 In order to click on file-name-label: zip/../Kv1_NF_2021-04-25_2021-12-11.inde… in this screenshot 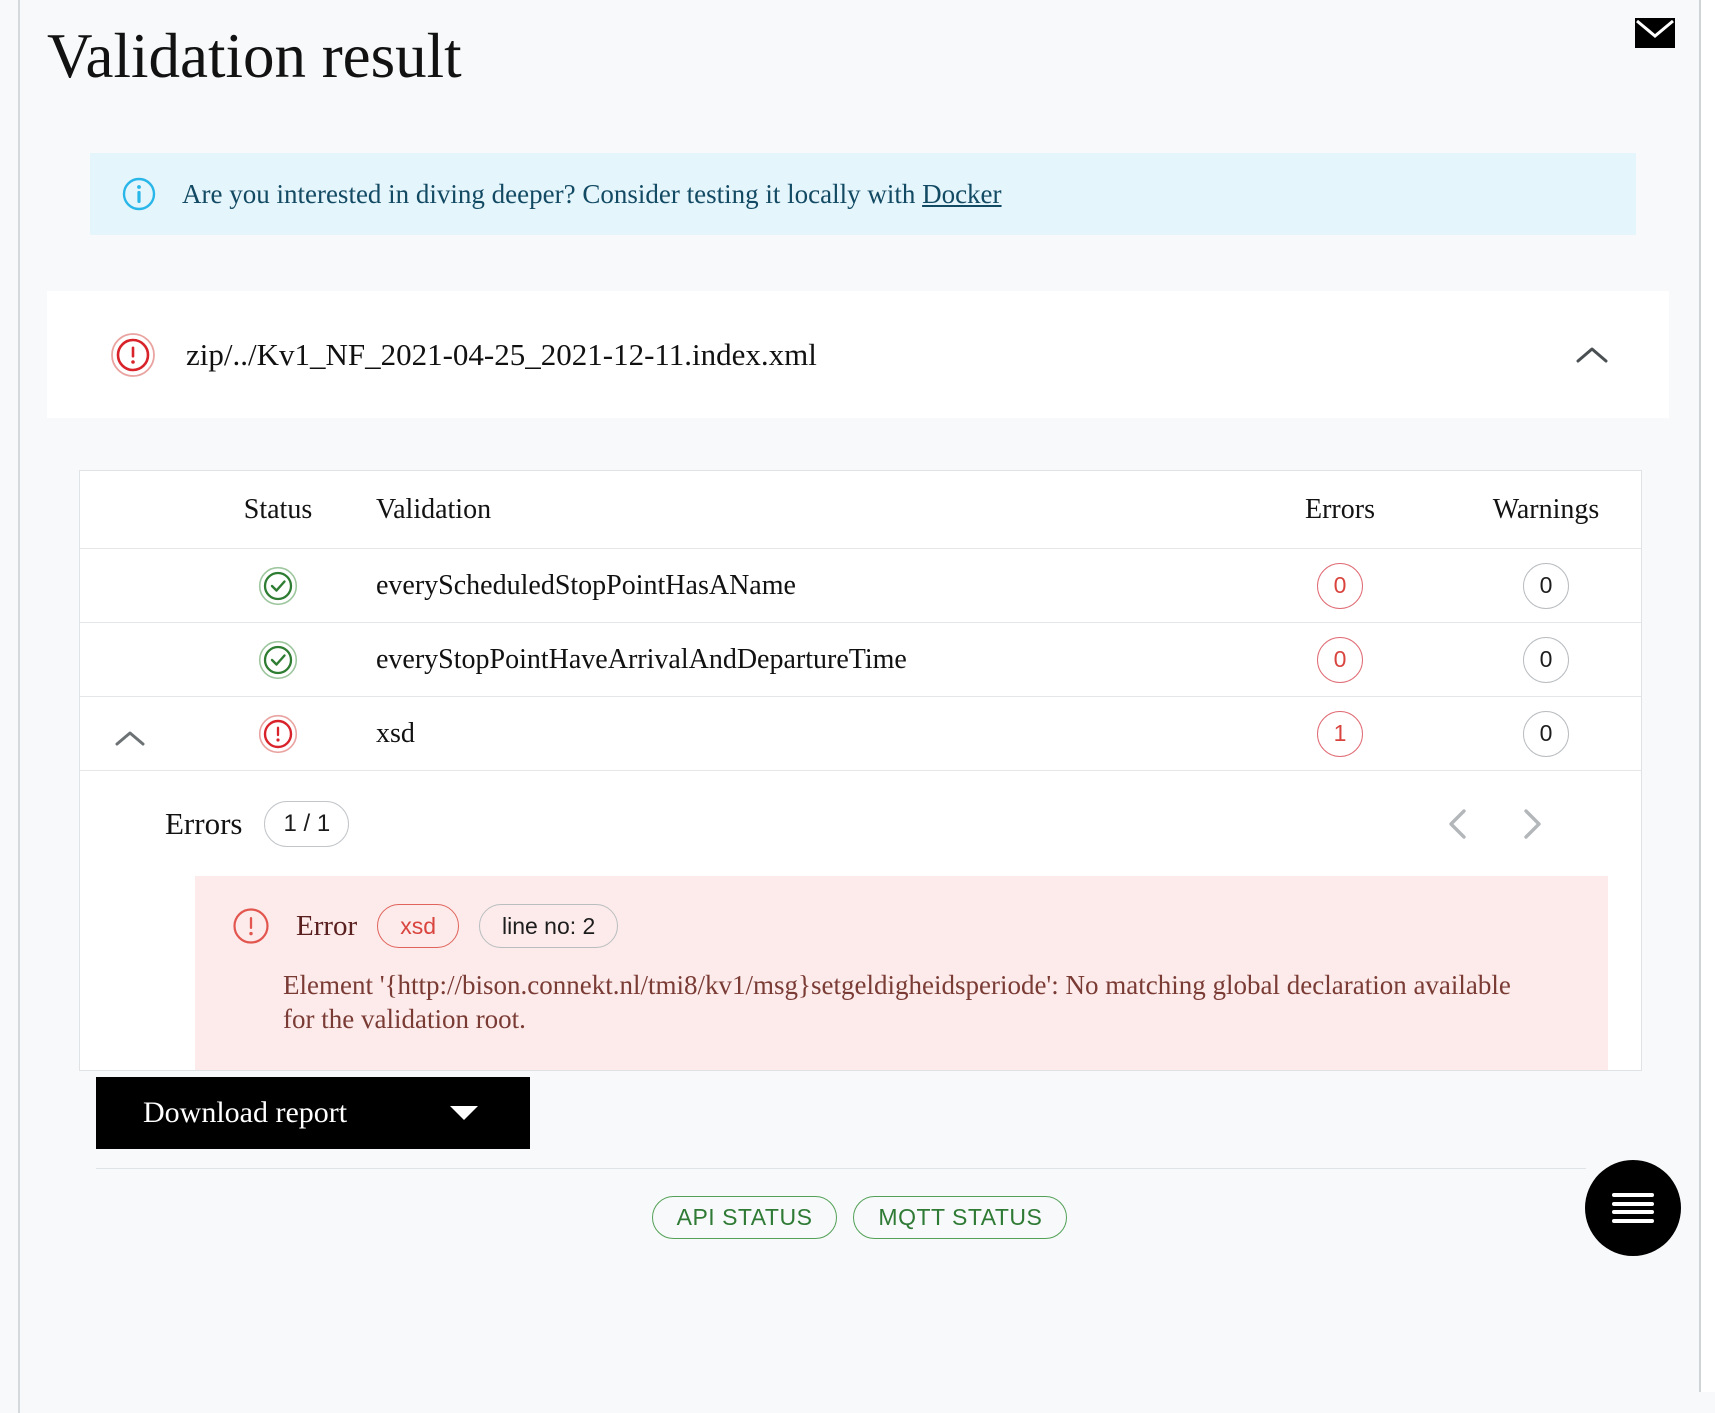, I will do `click(501, 354)`.